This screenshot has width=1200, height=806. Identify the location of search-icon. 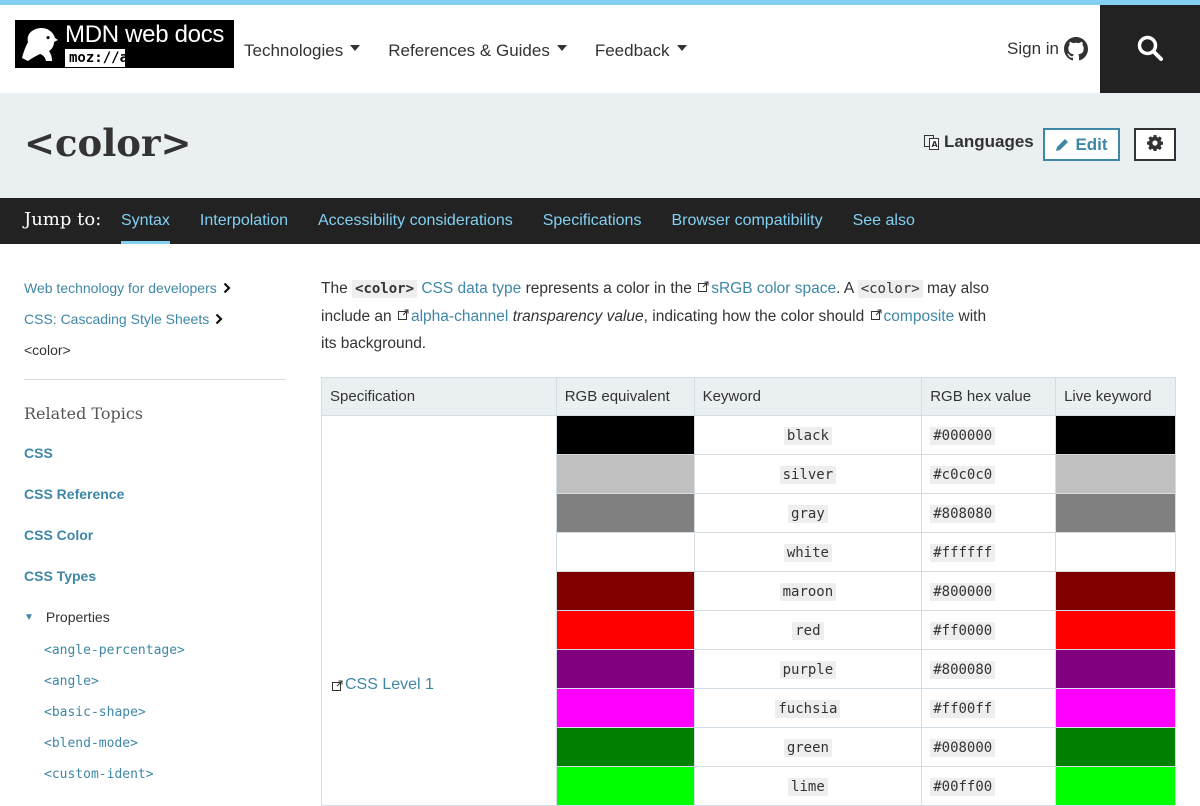
(1150, 49).